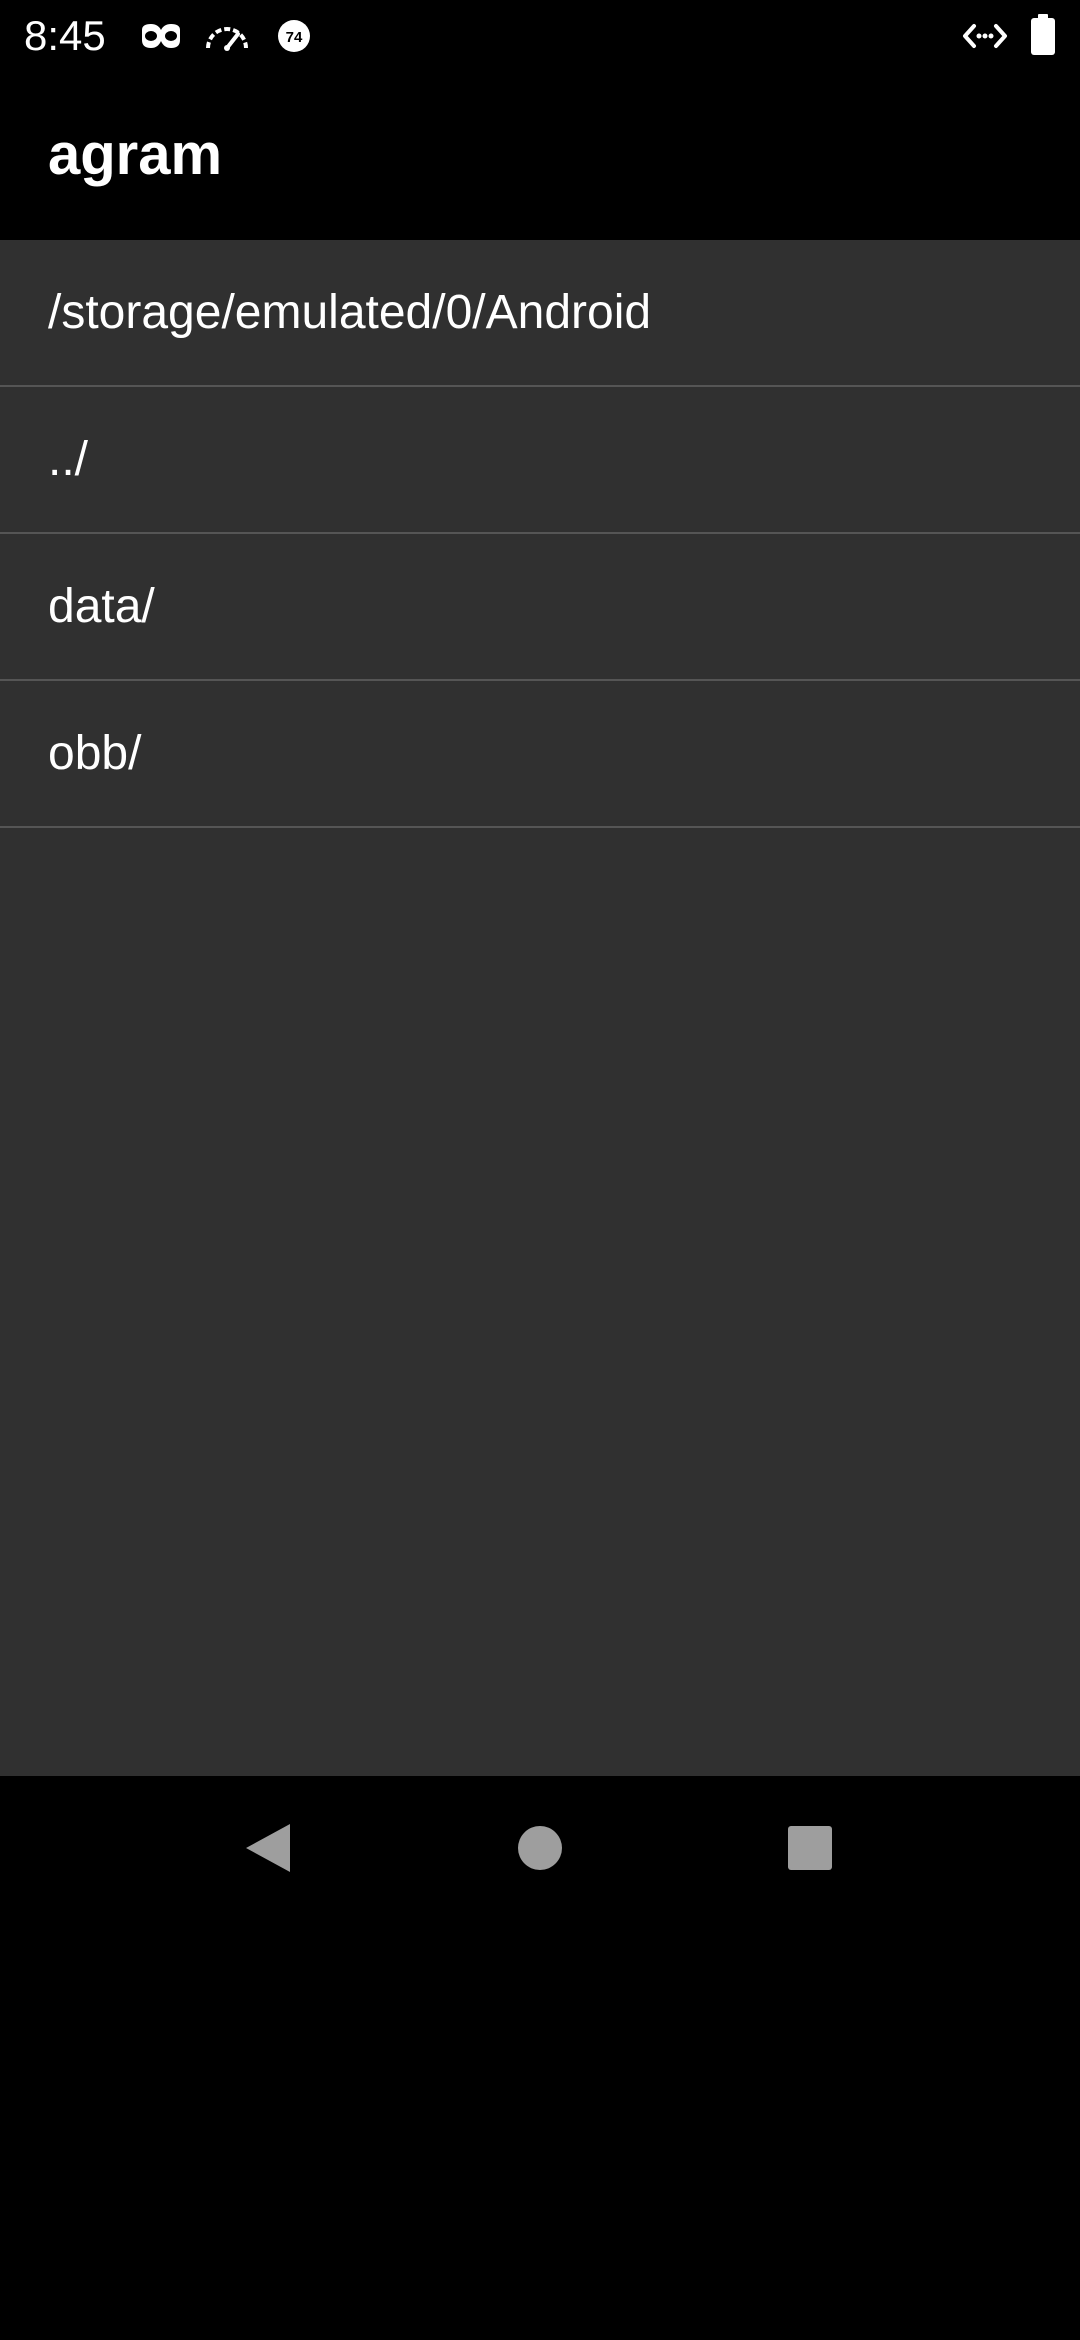 This screenshot has height=2340, width=1080. I want to click on app-bar: agram, so click(540, 156).